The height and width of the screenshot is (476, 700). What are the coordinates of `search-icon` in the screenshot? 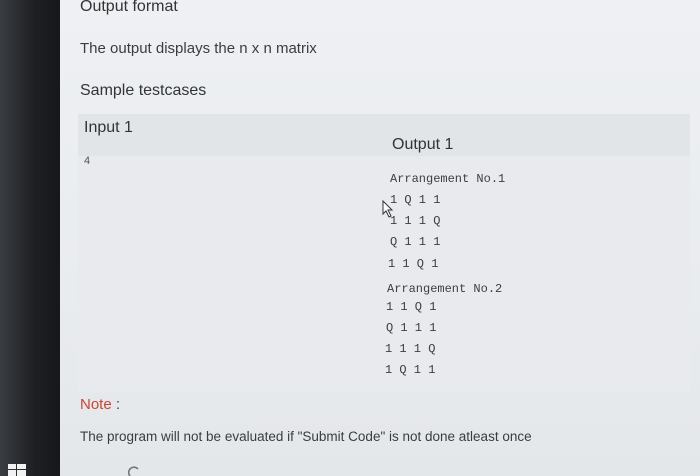 It's located at (134, 470).